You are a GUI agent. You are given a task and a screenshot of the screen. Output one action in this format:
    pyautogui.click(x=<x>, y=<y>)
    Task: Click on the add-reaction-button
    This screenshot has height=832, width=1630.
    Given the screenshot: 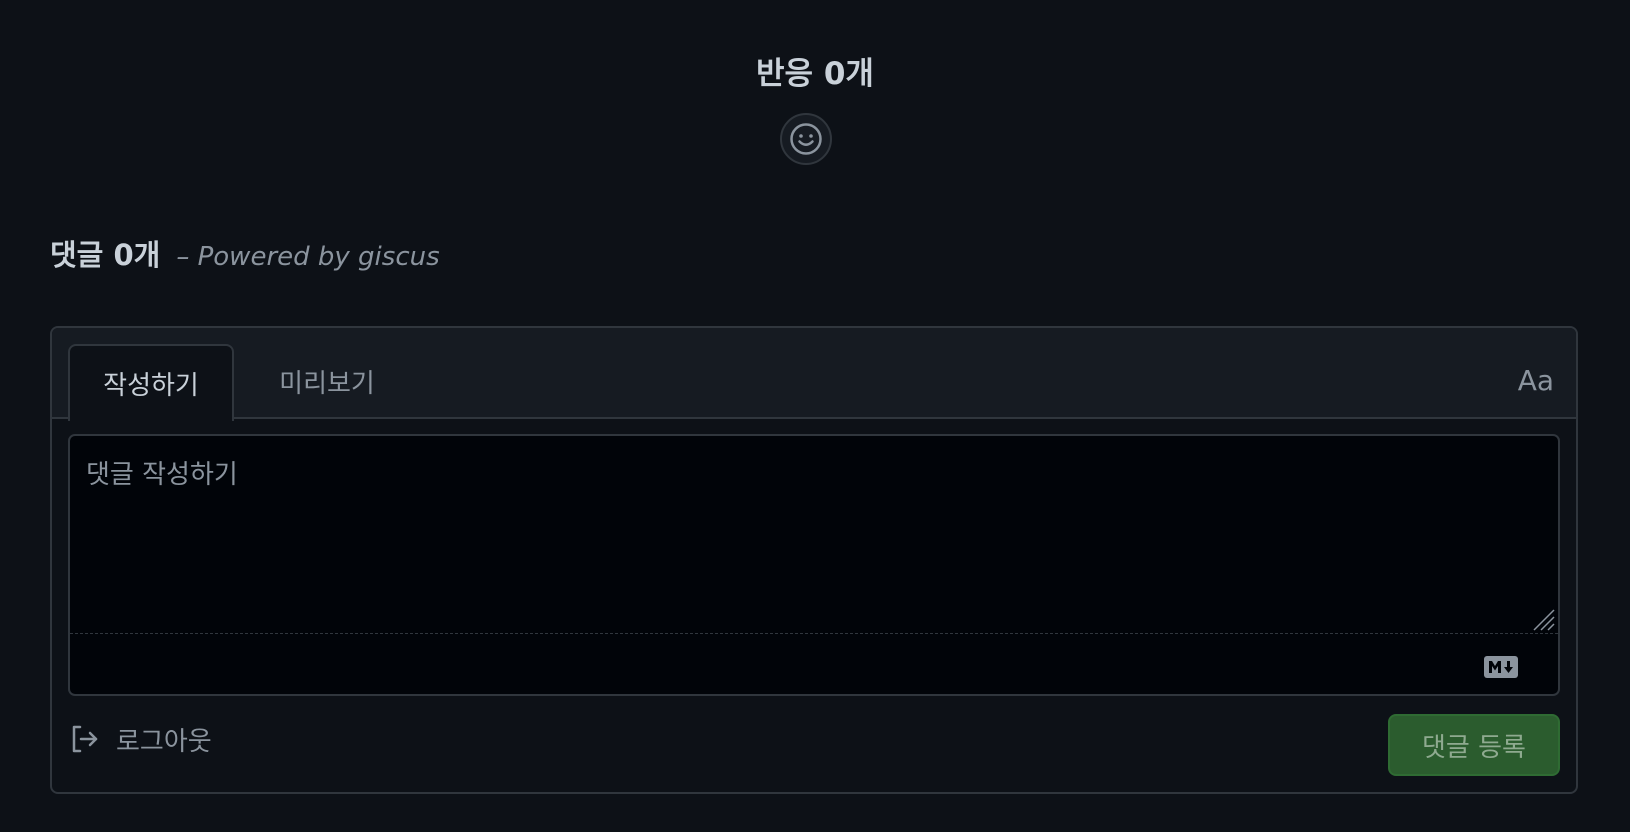 What is the action you would take?
    pyautogui.click(x=806, y=139)
    